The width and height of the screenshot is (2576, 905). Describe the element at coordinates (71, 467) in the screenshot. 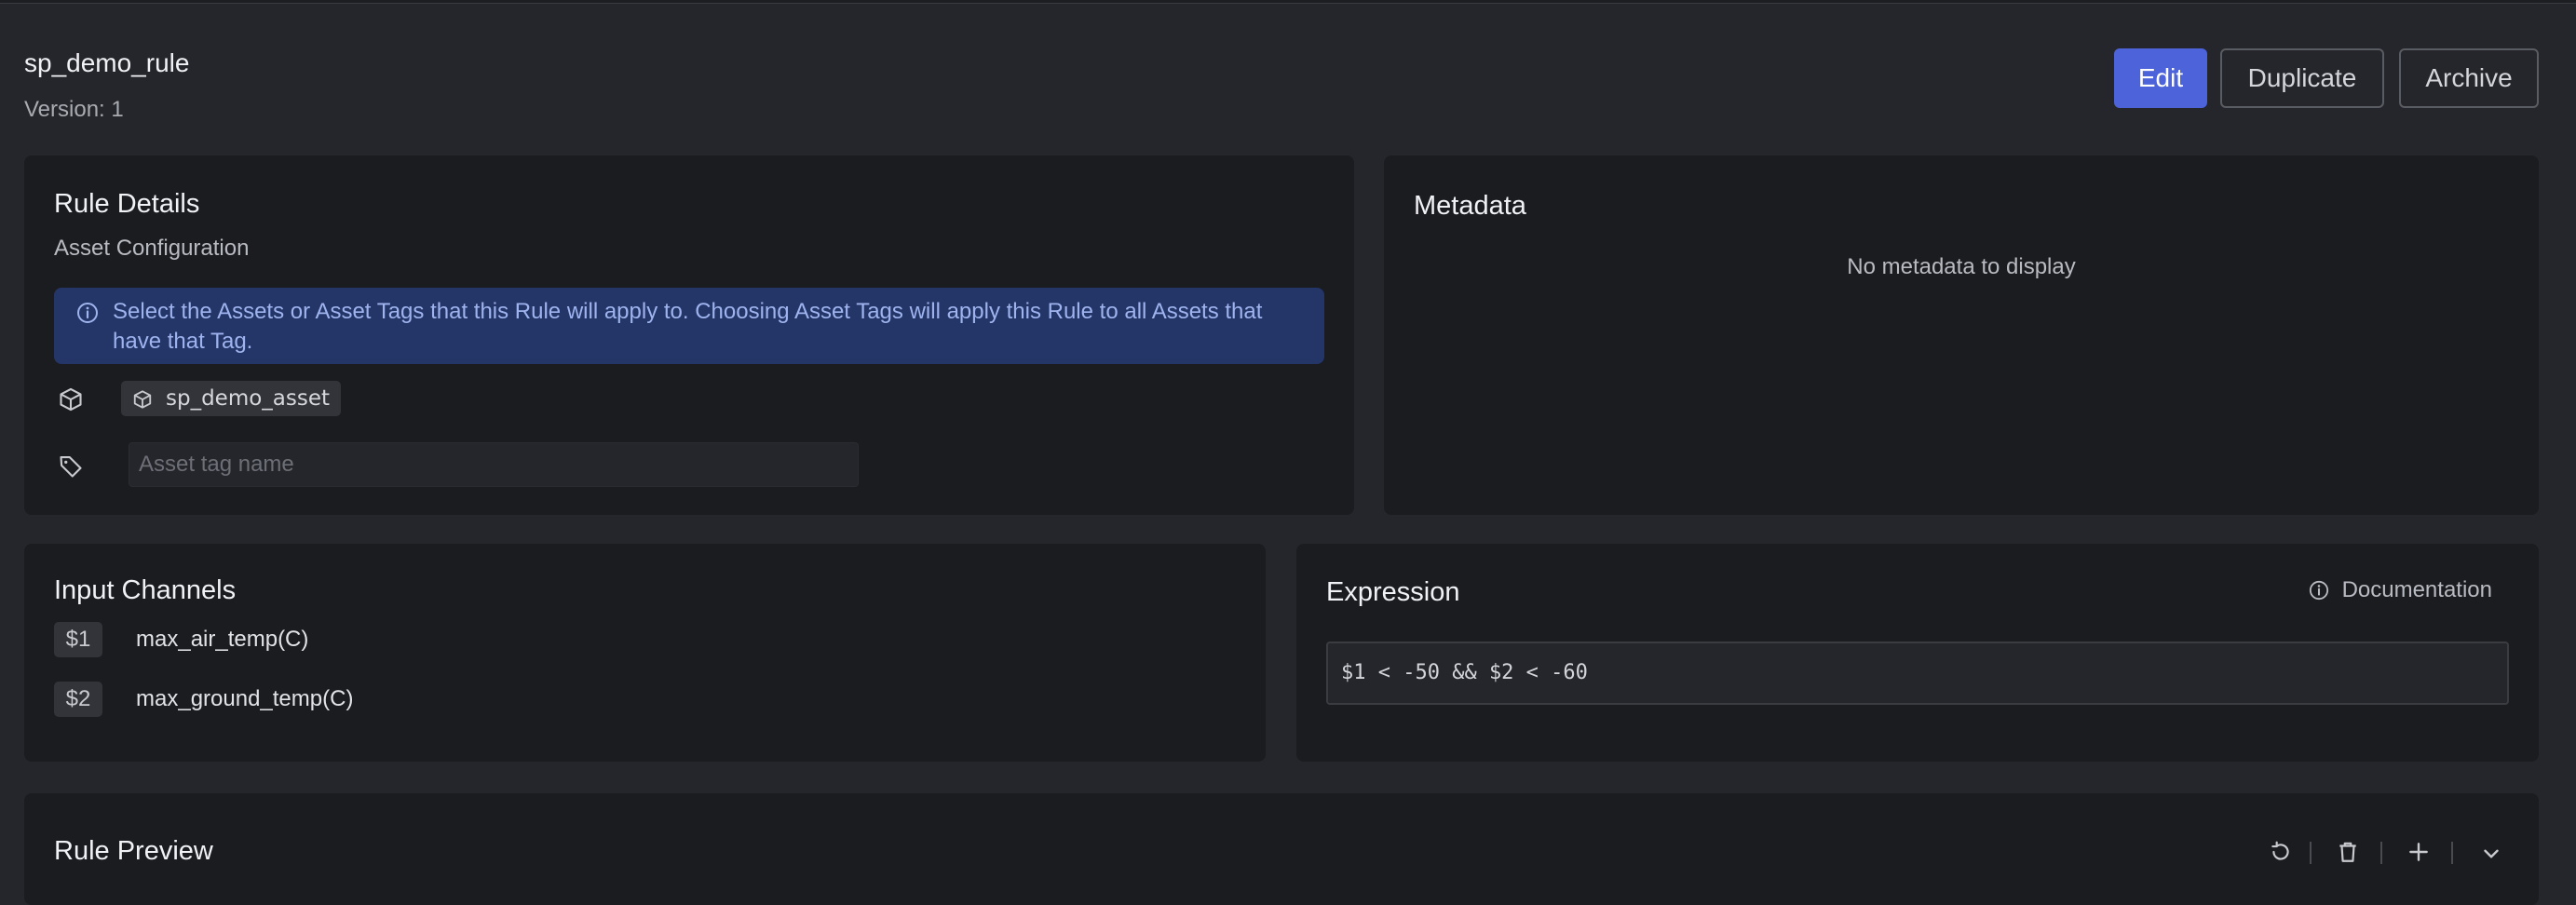

I see `tag-icon` at that location.